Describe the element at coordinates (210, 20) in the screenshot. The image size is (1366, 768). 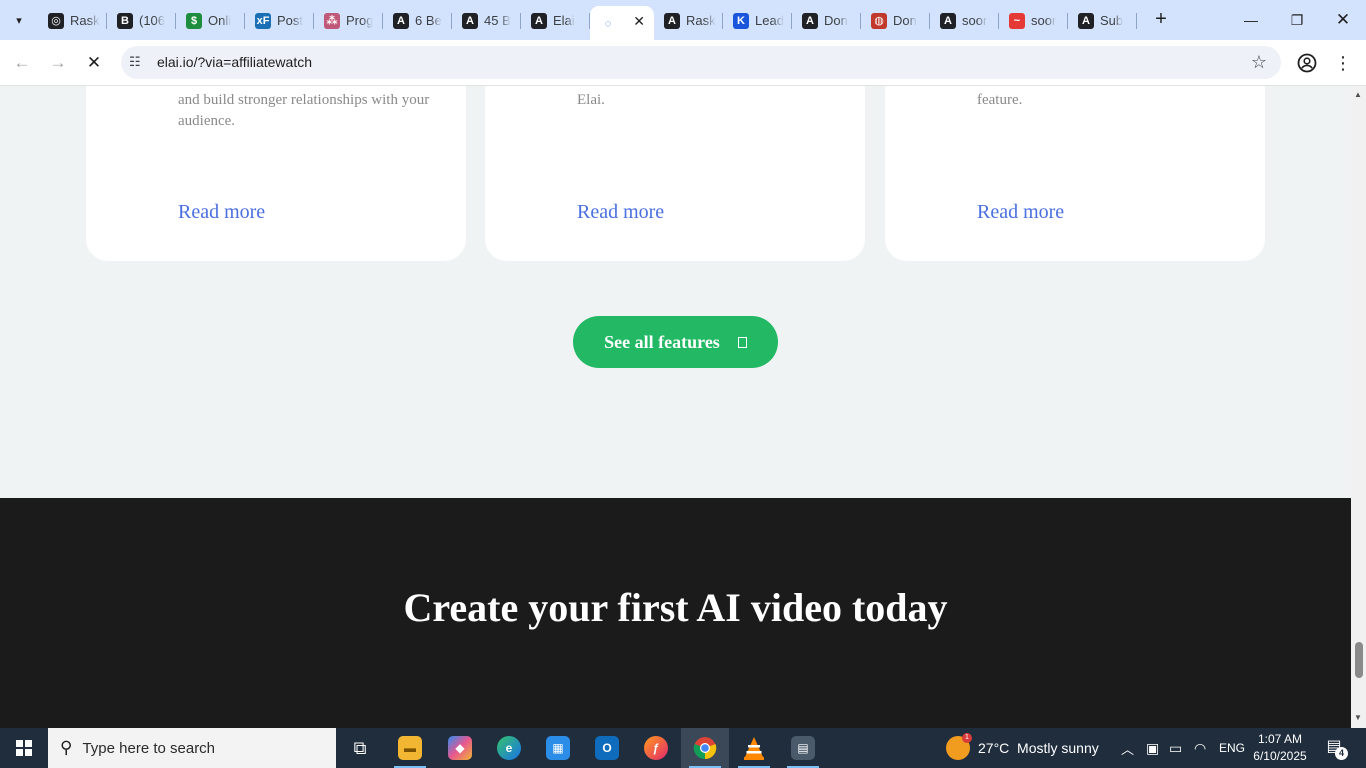
I see `browser-tab: $ Onli` at that location.